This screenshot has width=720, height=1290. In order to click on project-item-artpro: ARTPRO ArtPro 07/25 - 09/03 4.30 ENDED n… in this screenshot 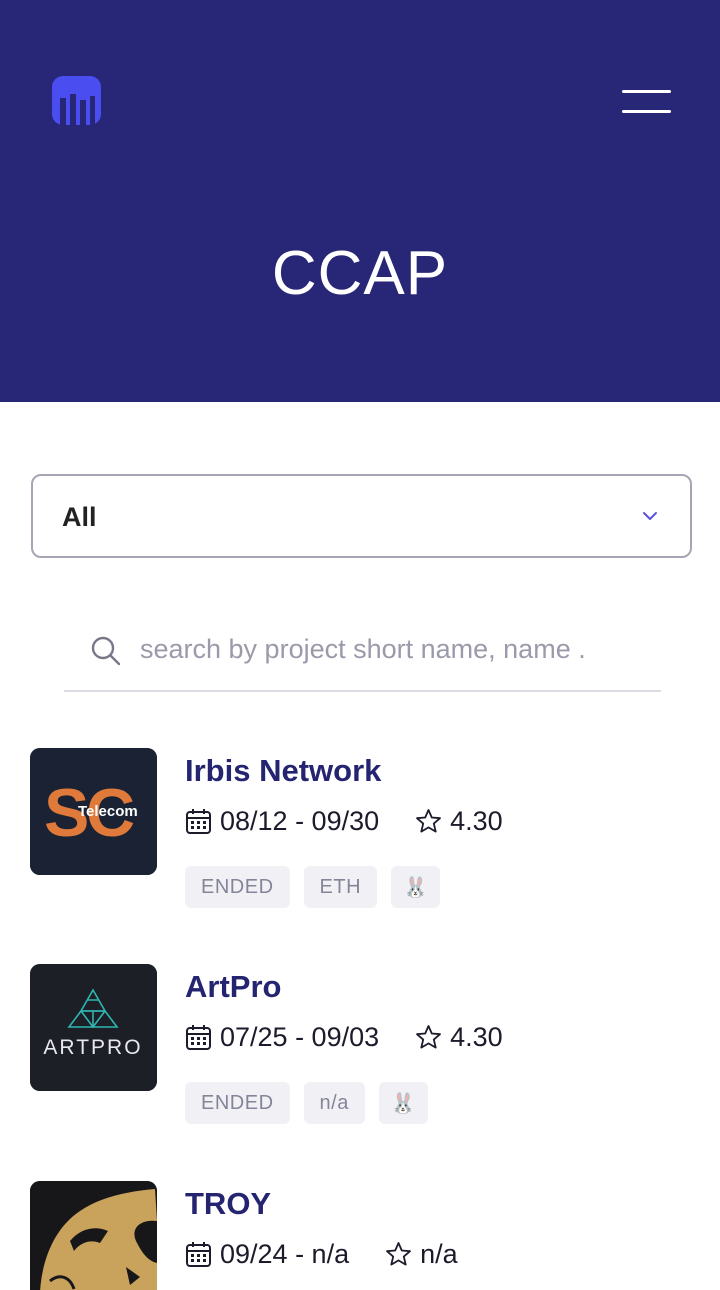, I will do `click(360, 1049)`.